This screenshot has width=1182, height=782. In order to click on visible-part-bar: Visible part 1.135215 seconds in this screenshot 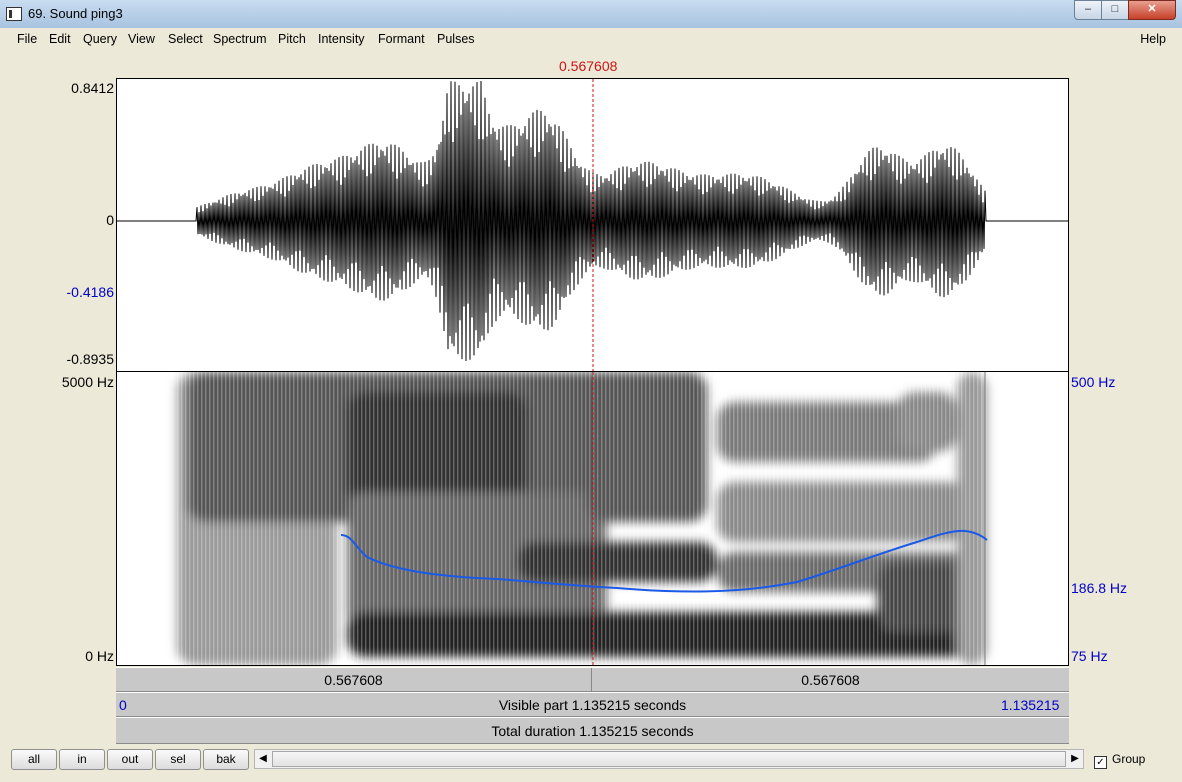, I will do `click(592, 704)`.